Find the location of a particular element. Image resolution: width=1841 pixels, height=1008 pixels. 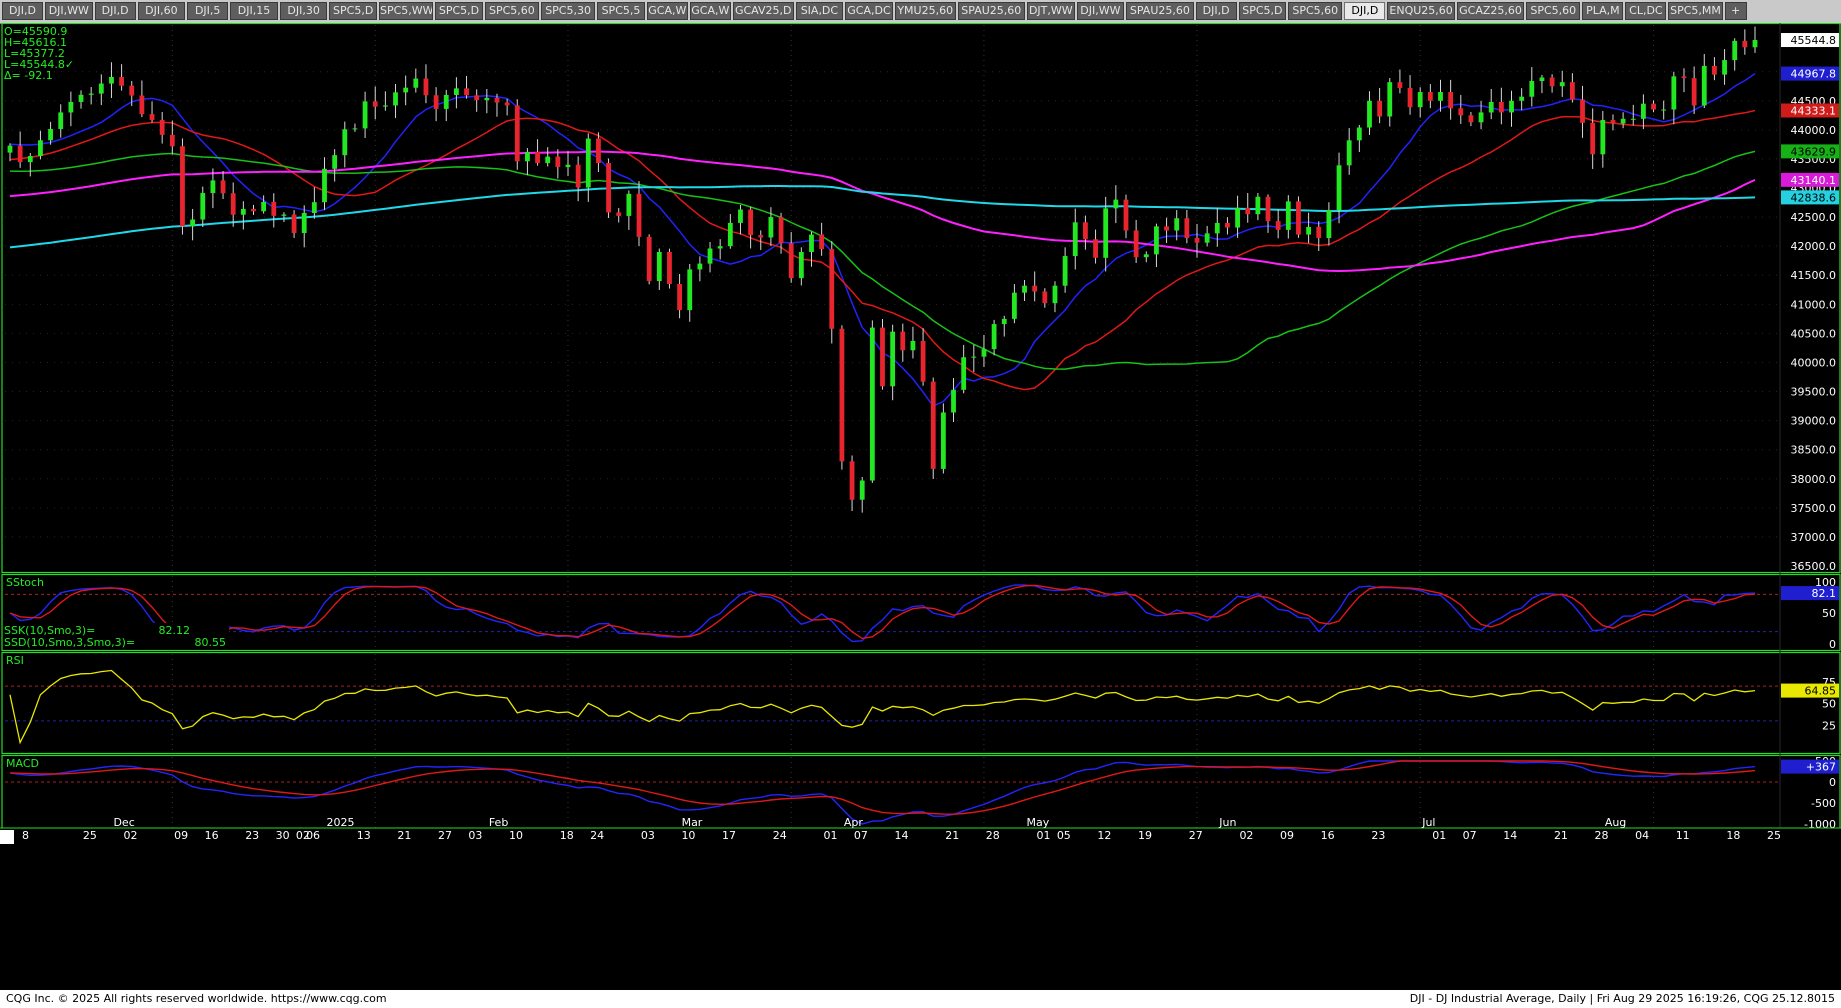

chart-tab: DJI,5 is located at coordinates (208, 11).